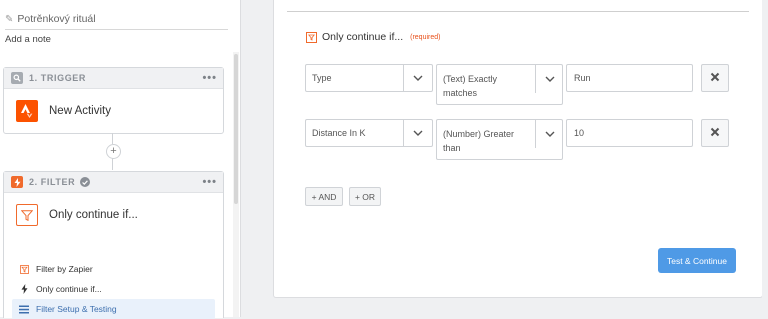 The image size is (768, 319). I want to click on plus-icon: +, so click(113, 151).